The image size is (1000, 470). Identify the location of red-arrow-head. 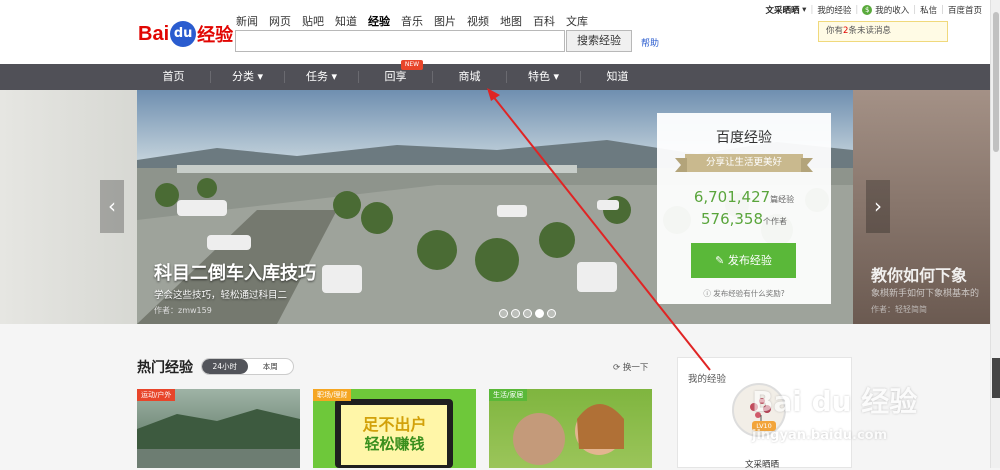
(493, 94).